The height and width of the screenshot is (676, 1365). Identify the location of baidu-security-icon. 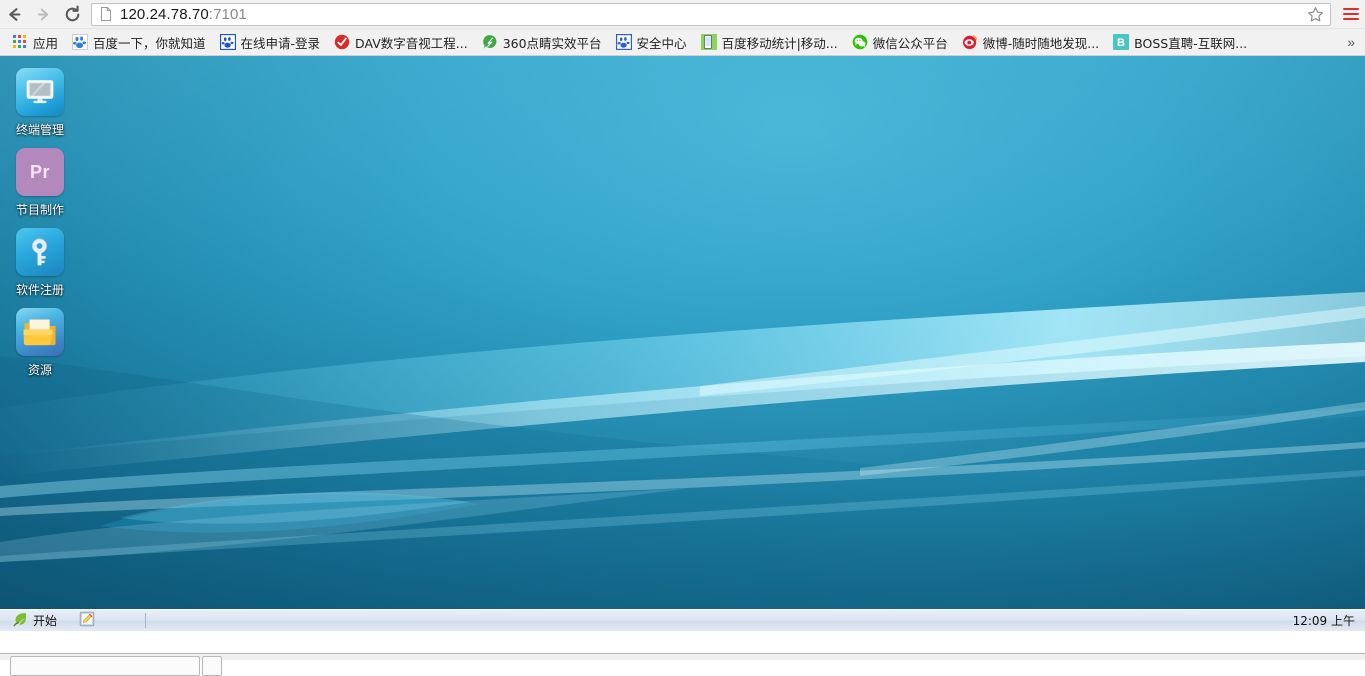
(624, 42).